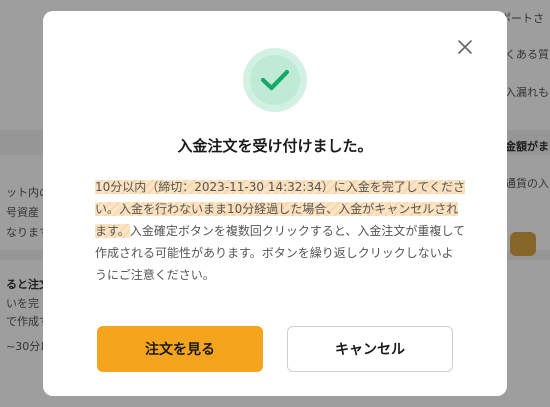 The height and width of the screenshot is (407, 550). I want to click on view-order-button: 注文を見る, so click(180, 349).